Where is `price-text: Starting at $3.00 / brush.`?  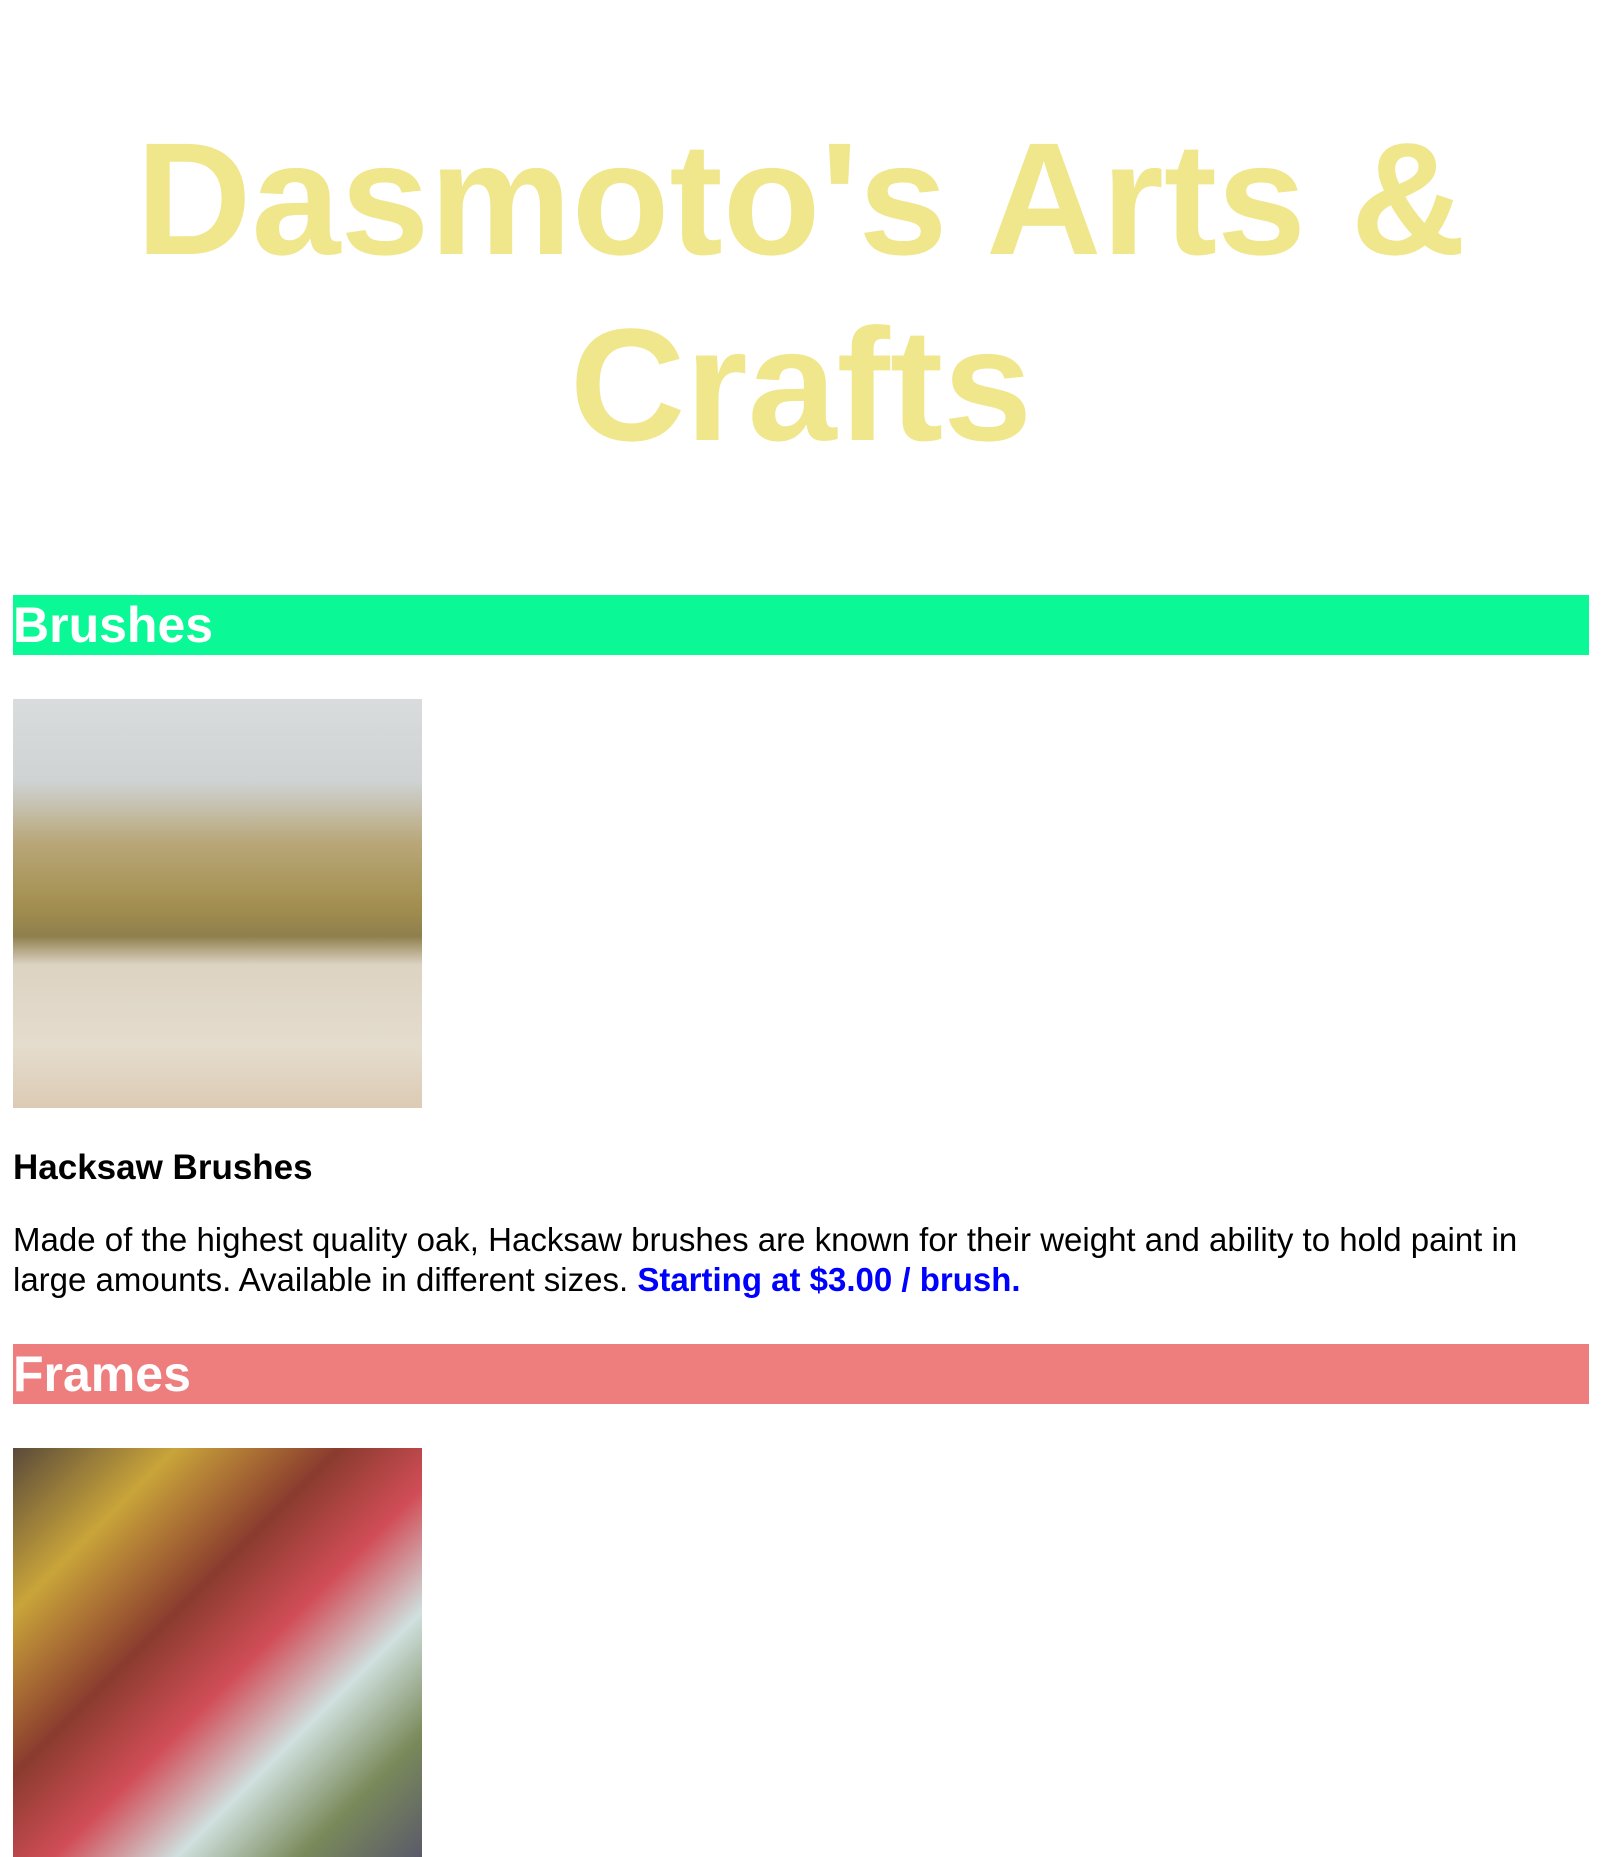 price-text: Starting at $3.00 / brush. is located at coordinates (829, 1279).